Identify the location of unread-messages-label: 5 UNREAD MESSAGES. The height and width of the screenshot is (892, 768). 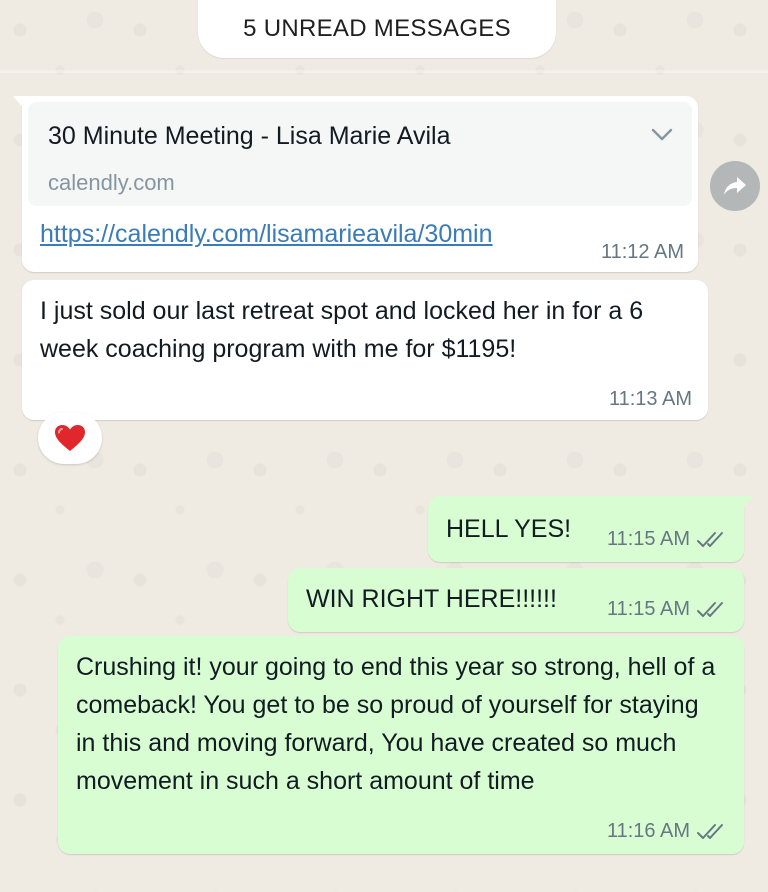
(377, 28).